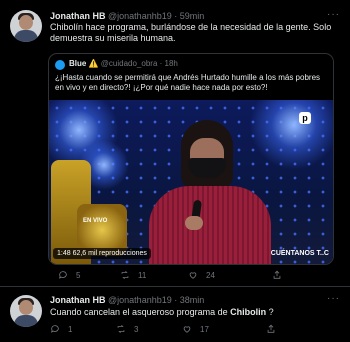  I want to click on reply-count: 5, so click(78, 275).